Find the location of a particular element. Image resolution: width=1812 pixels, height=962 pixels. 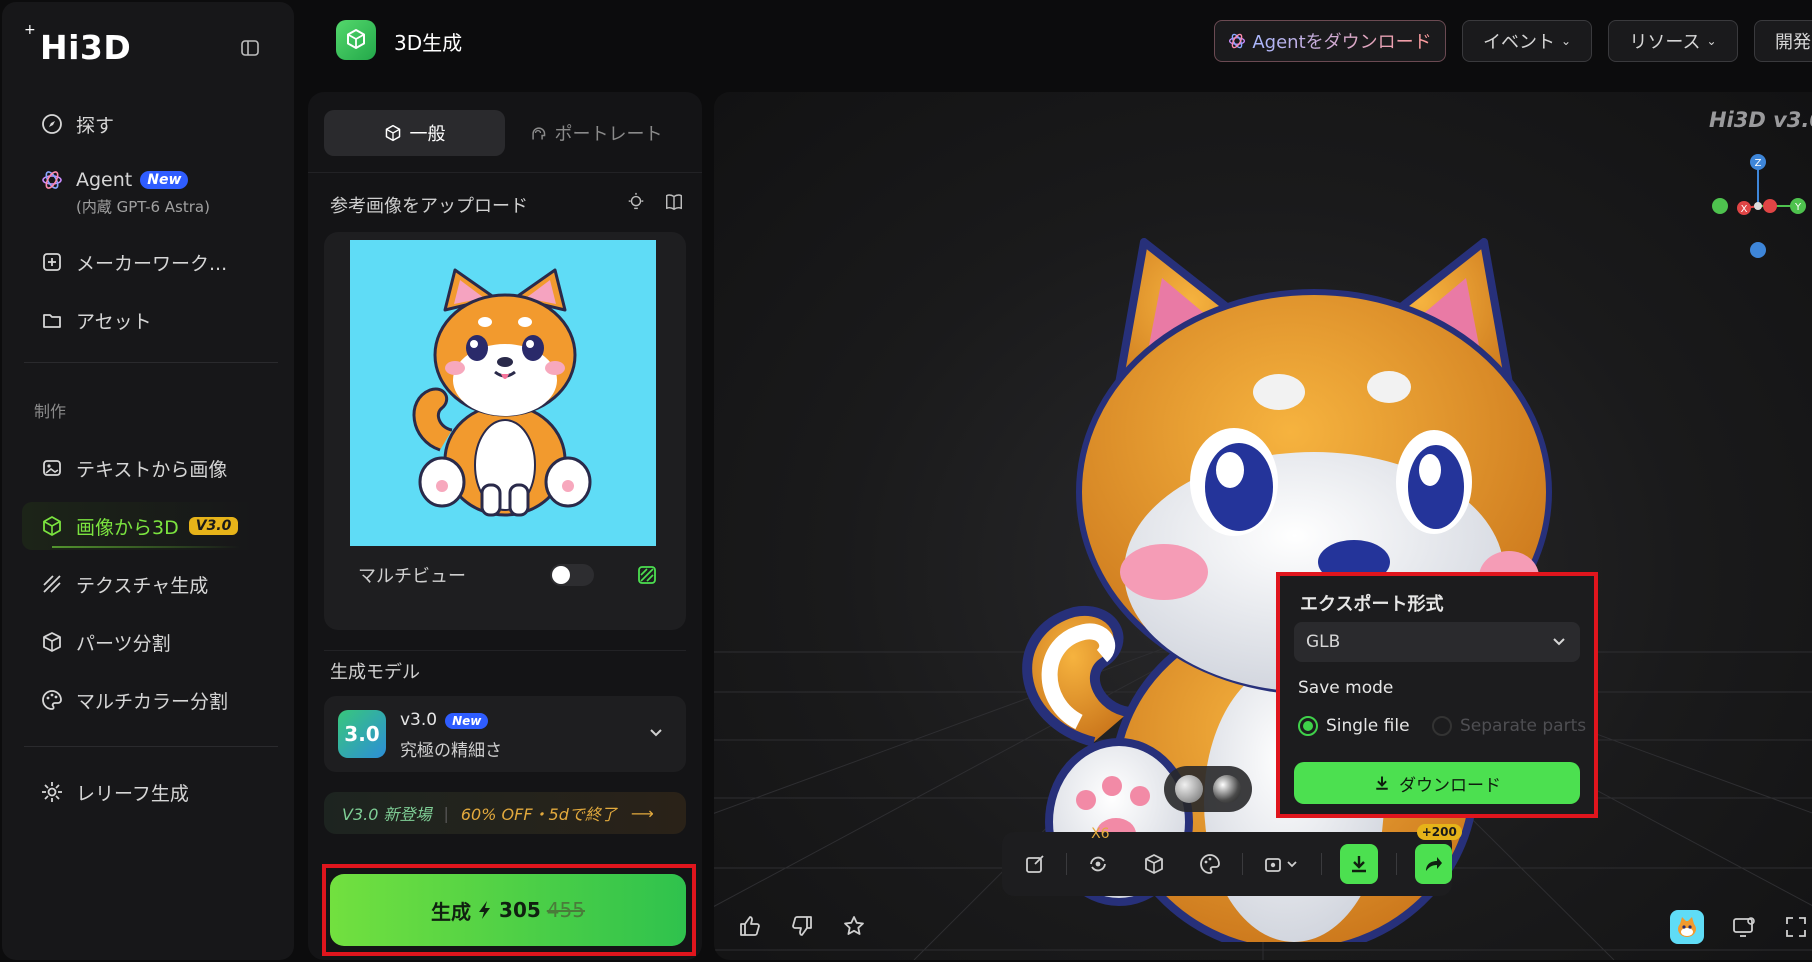

sidebar-item-assets: アセット is located at coordinates (151, 320).